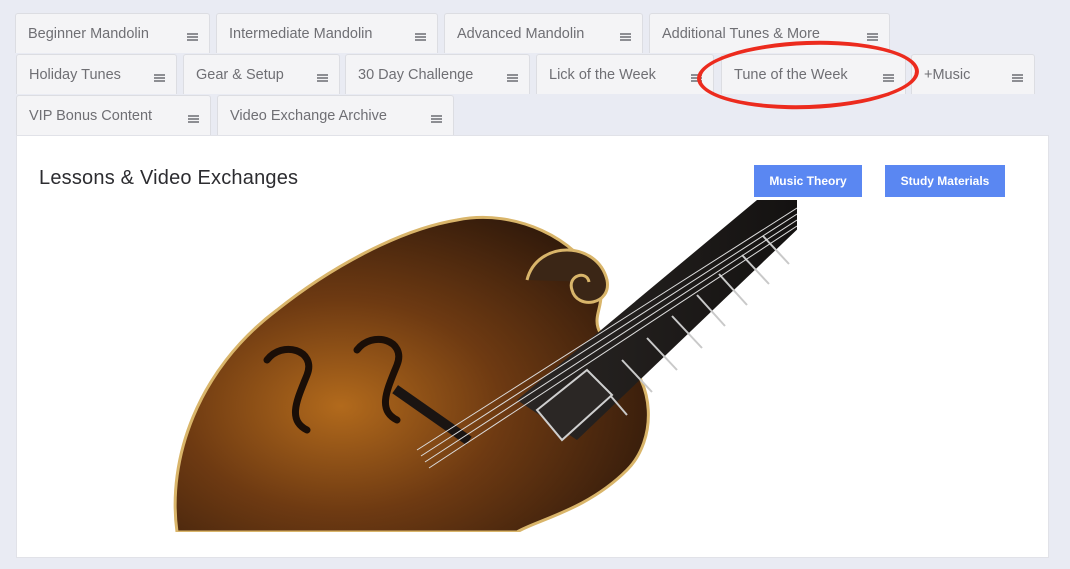 Image resolution: width=1070 pixels, height=569 pixels. Describe the element at coordinates (808, 181) in the screenshot. I see `music-theory-button: Music Theory` at that location.